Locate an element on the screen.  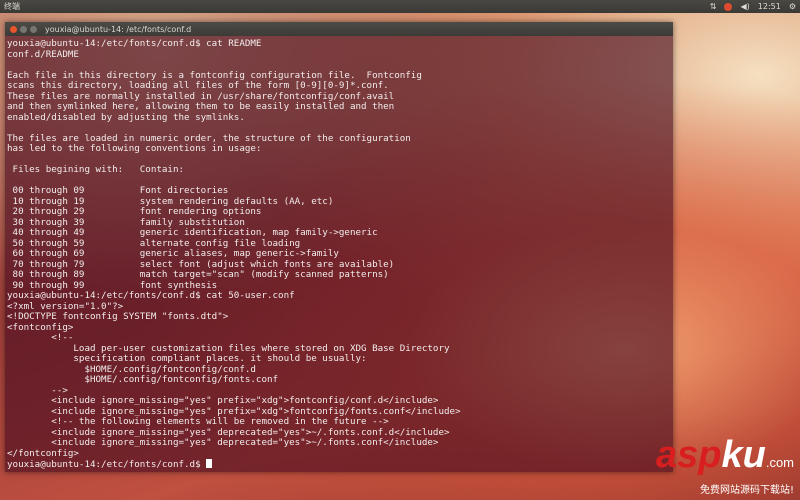
top-panel: 终端 ⇅ ◀) 12:51 ⚙ is located at coordinates (400, 6).